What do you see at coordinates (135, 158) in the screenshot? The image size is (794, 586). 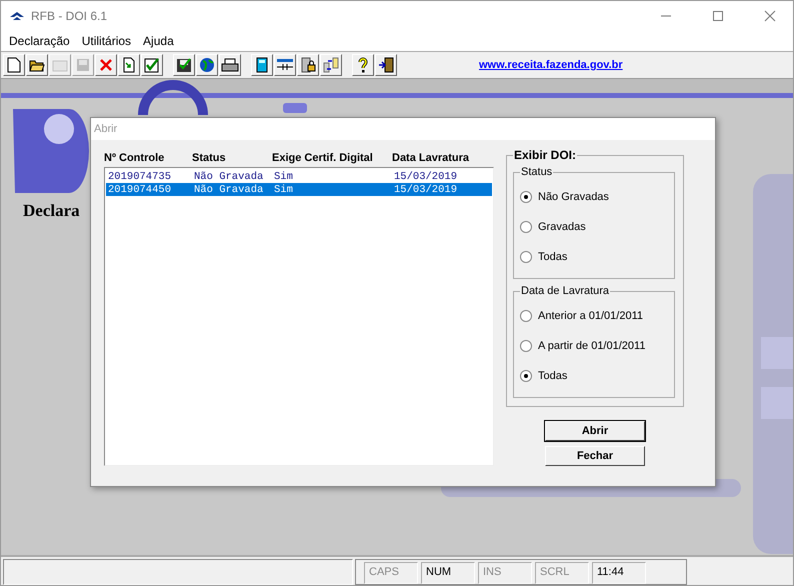 I see `column-header: Nº Controle` at bounding box center [135, 158].